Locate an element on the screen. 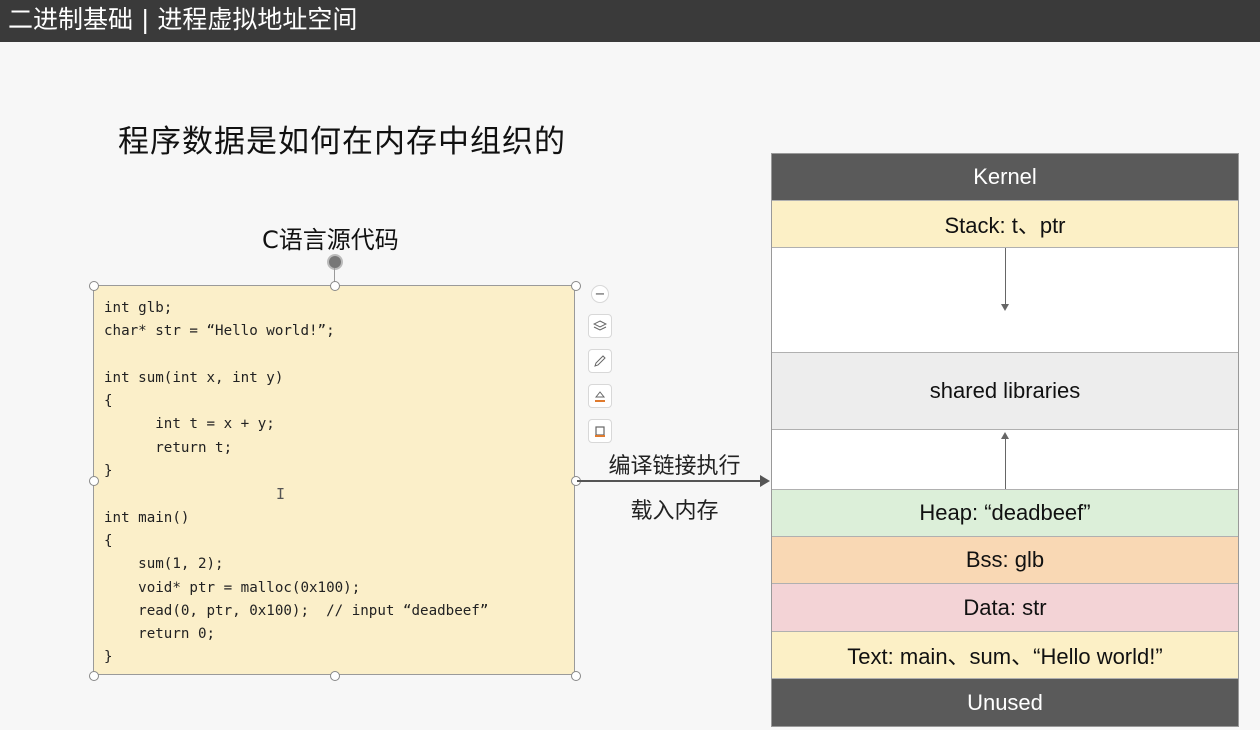 This screenshot has height=730, width=1260. text-cursor-icon: I is located at coordinates (281, 494).